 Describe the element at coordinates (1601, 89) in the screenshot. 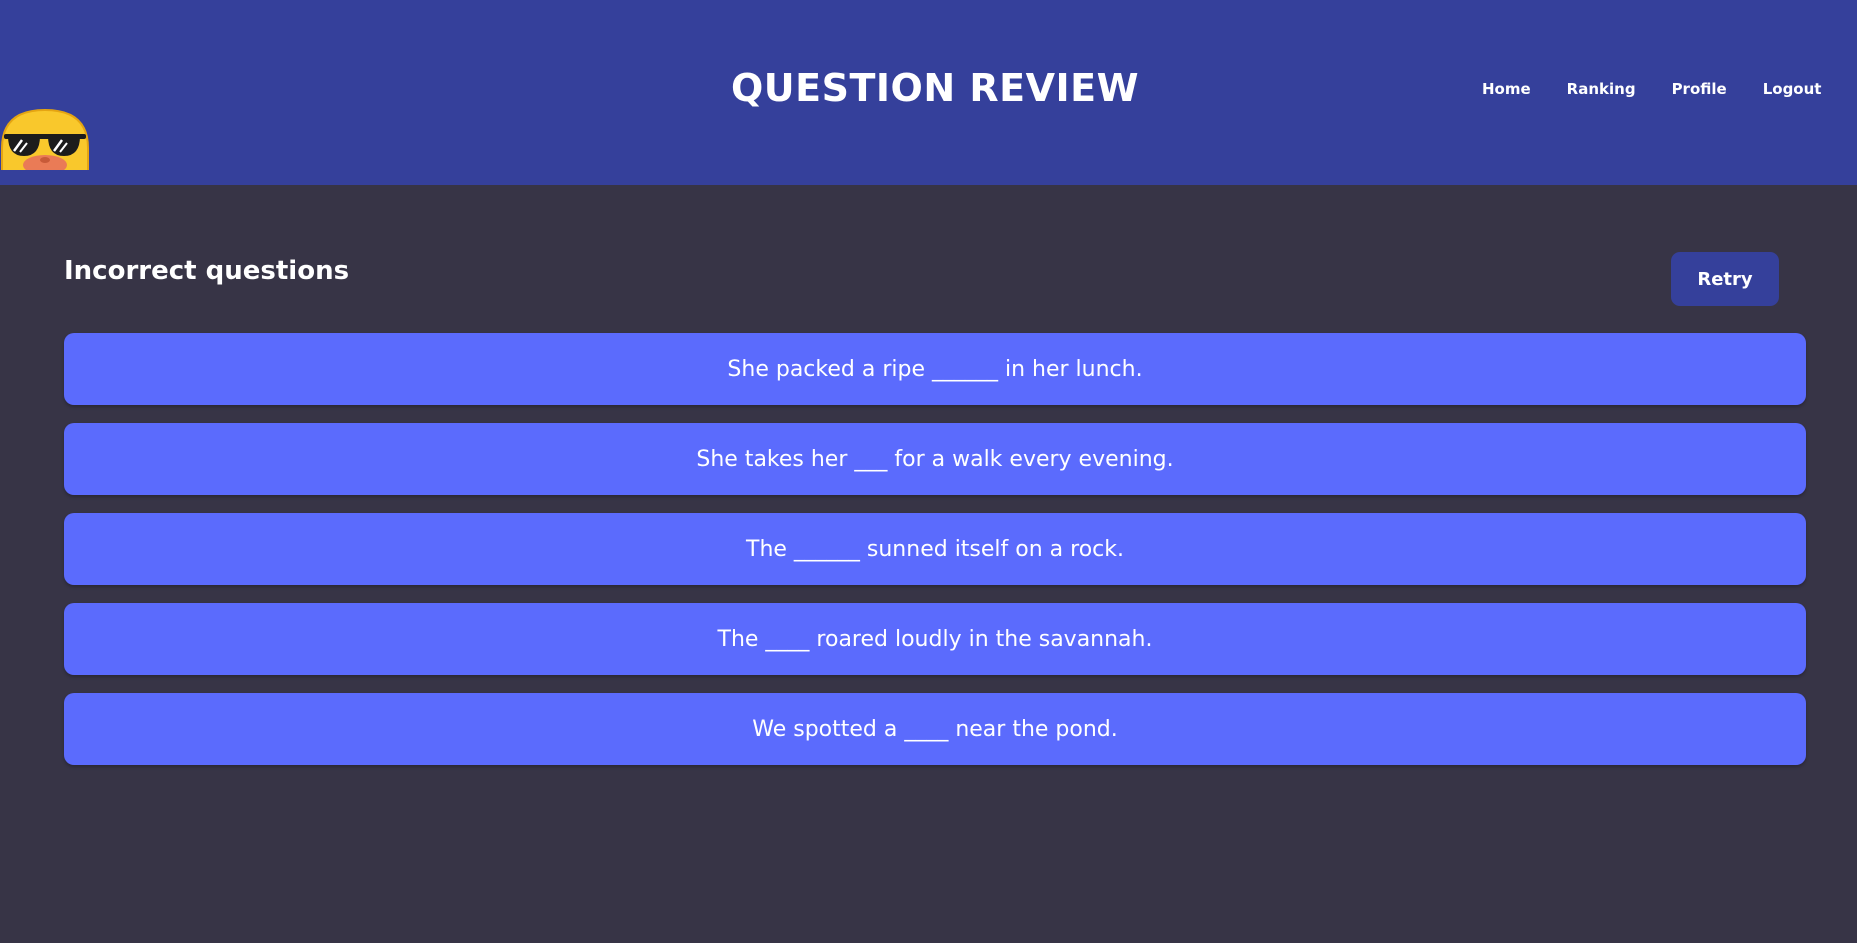

I see `nav-ranking-link: Ranking` at that location.